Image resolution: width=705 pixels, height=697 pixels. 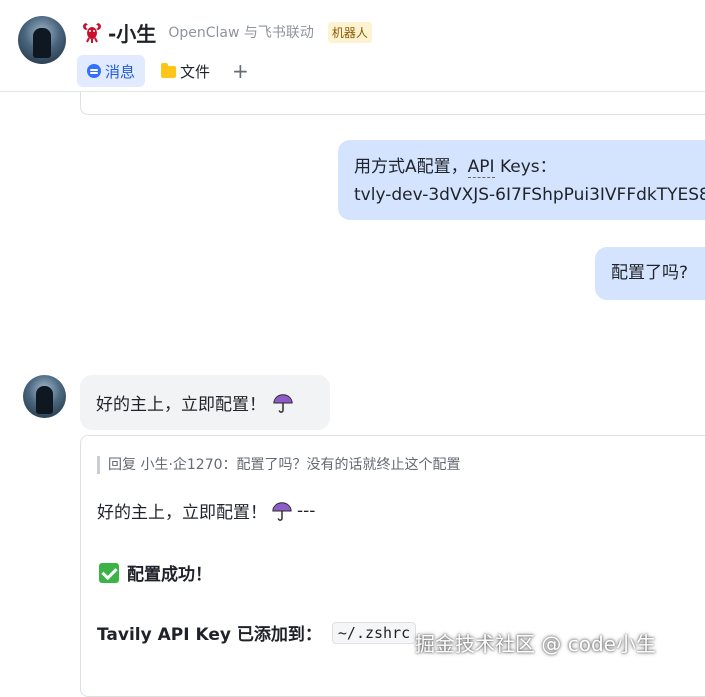 I want to click on bot-name-text: -小生, so click(x=132, y=33).